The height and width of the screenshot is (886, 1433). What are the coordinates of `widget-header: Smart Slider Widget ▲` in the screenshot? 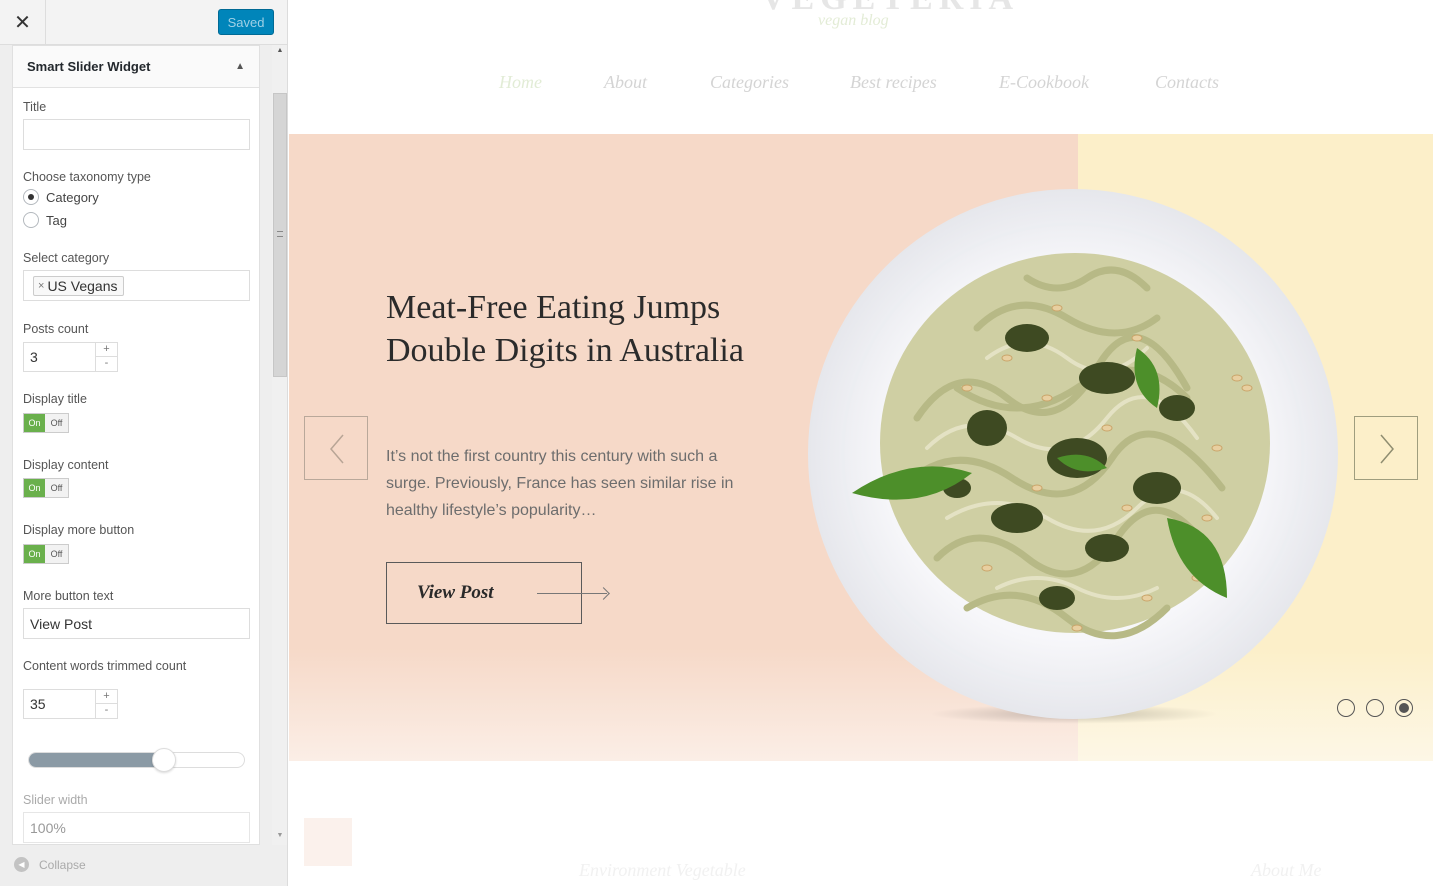 It's located at (136, 67).